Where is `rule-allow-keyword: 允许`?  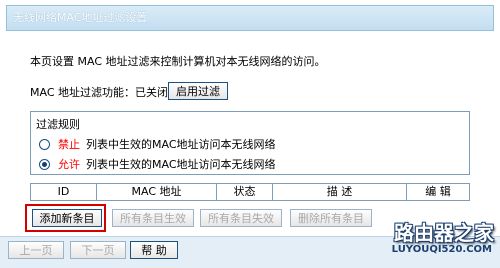
rule-allow-keyword: 允许 is located at coordinates (69, 164).